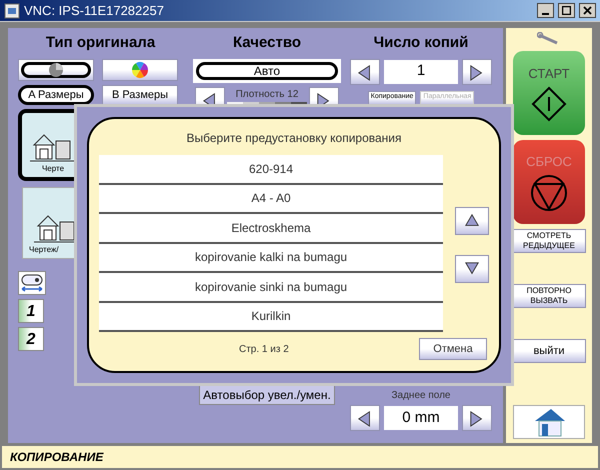  I want to click on minimize-button, so click(545, 10).